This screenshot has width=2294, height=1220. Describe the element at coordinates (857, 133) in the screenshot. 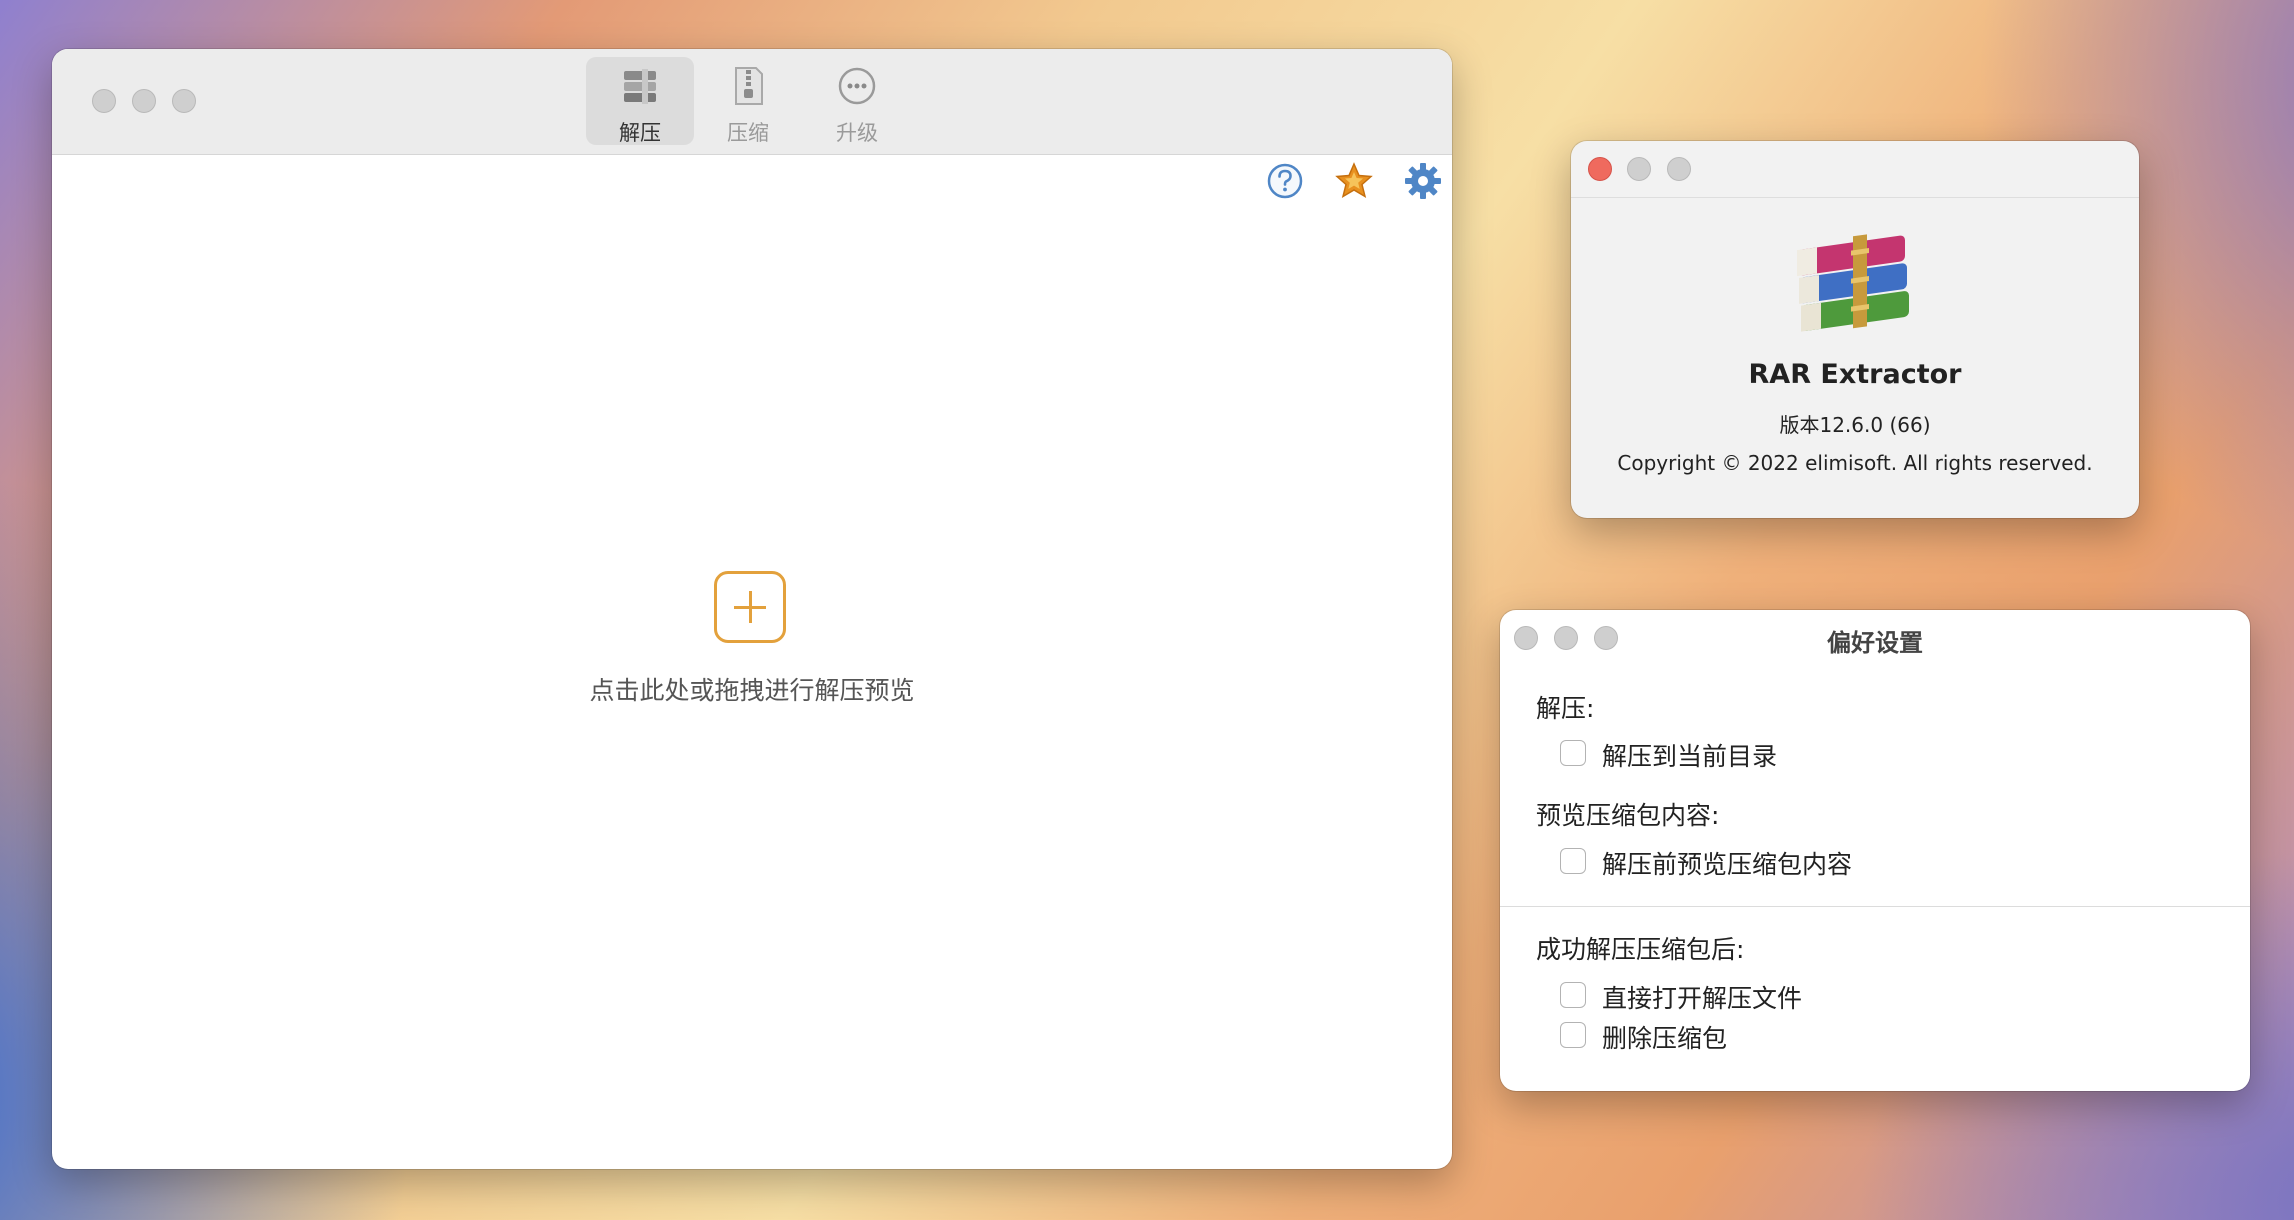

I see `tab-upgrade-label: 升级` at that location.